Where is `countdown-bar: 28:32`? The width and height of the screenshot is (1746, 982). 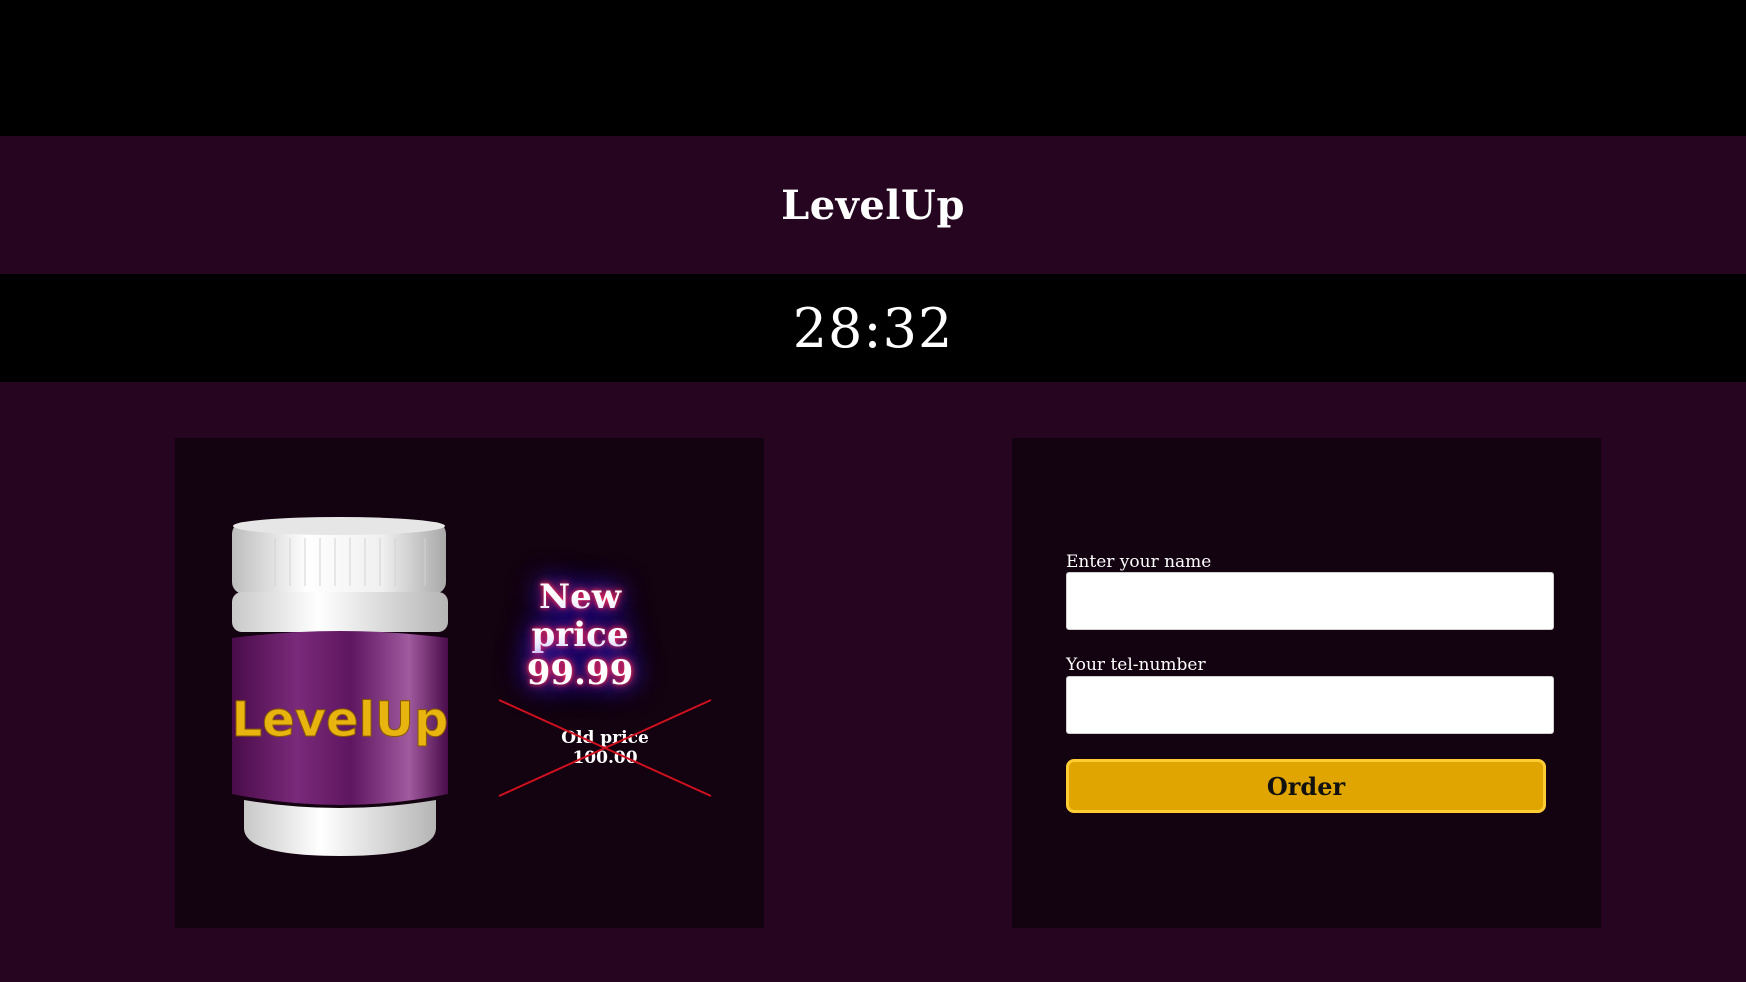 countdown-bar: 28:32 is located at coordinates (873, 328).